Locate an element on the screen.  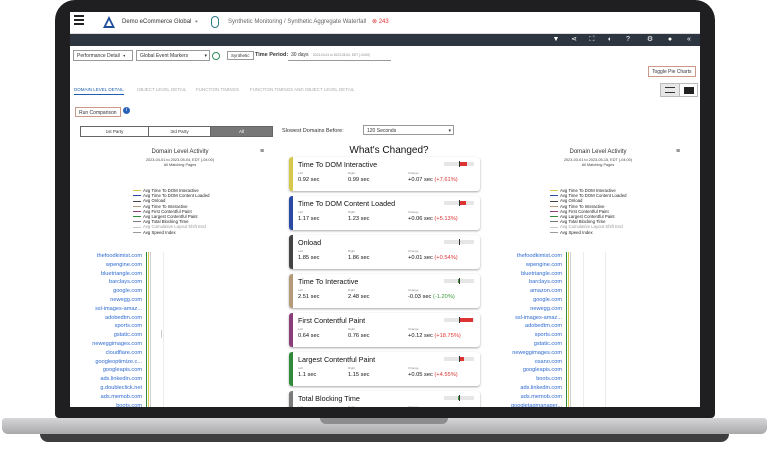
org-name: Demo eCommerce Global is located at coordinates (156, 22).